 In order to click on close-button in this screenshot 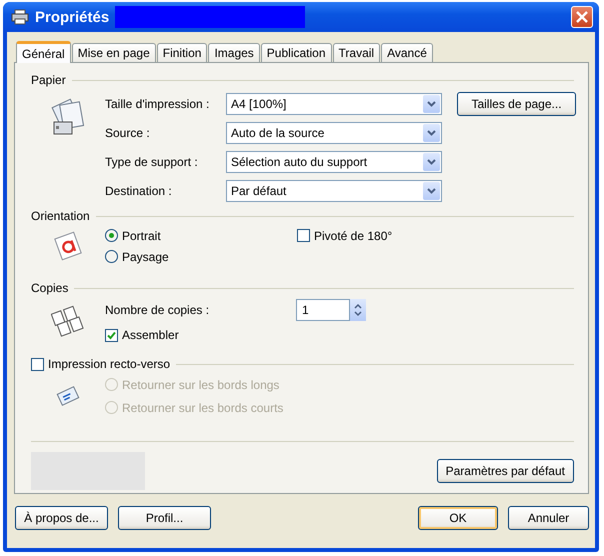, I will do `click(582, 17)`.